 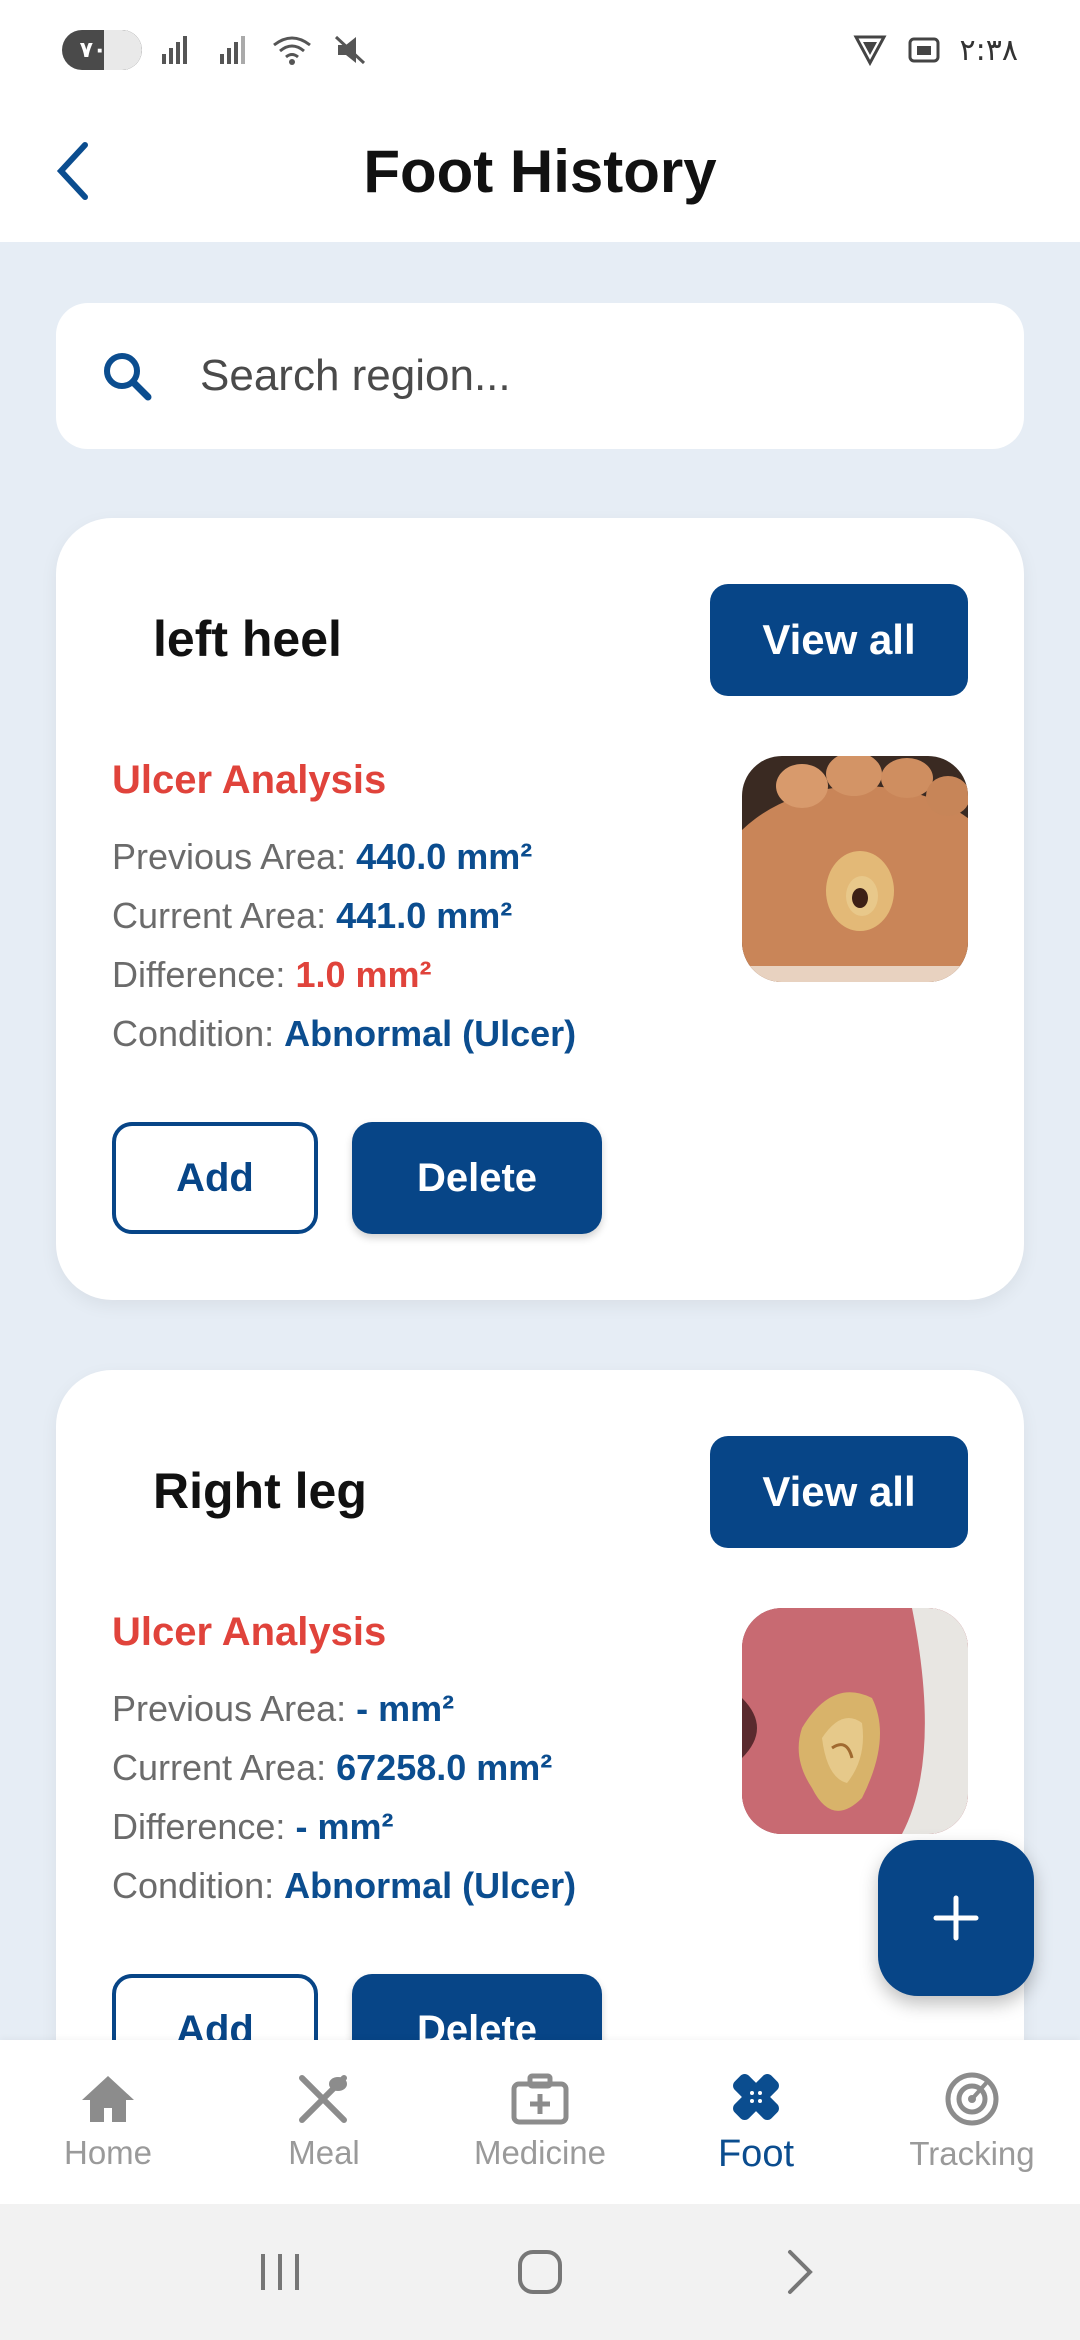 I want to click on mute-icon, so click(x=350, y=50).